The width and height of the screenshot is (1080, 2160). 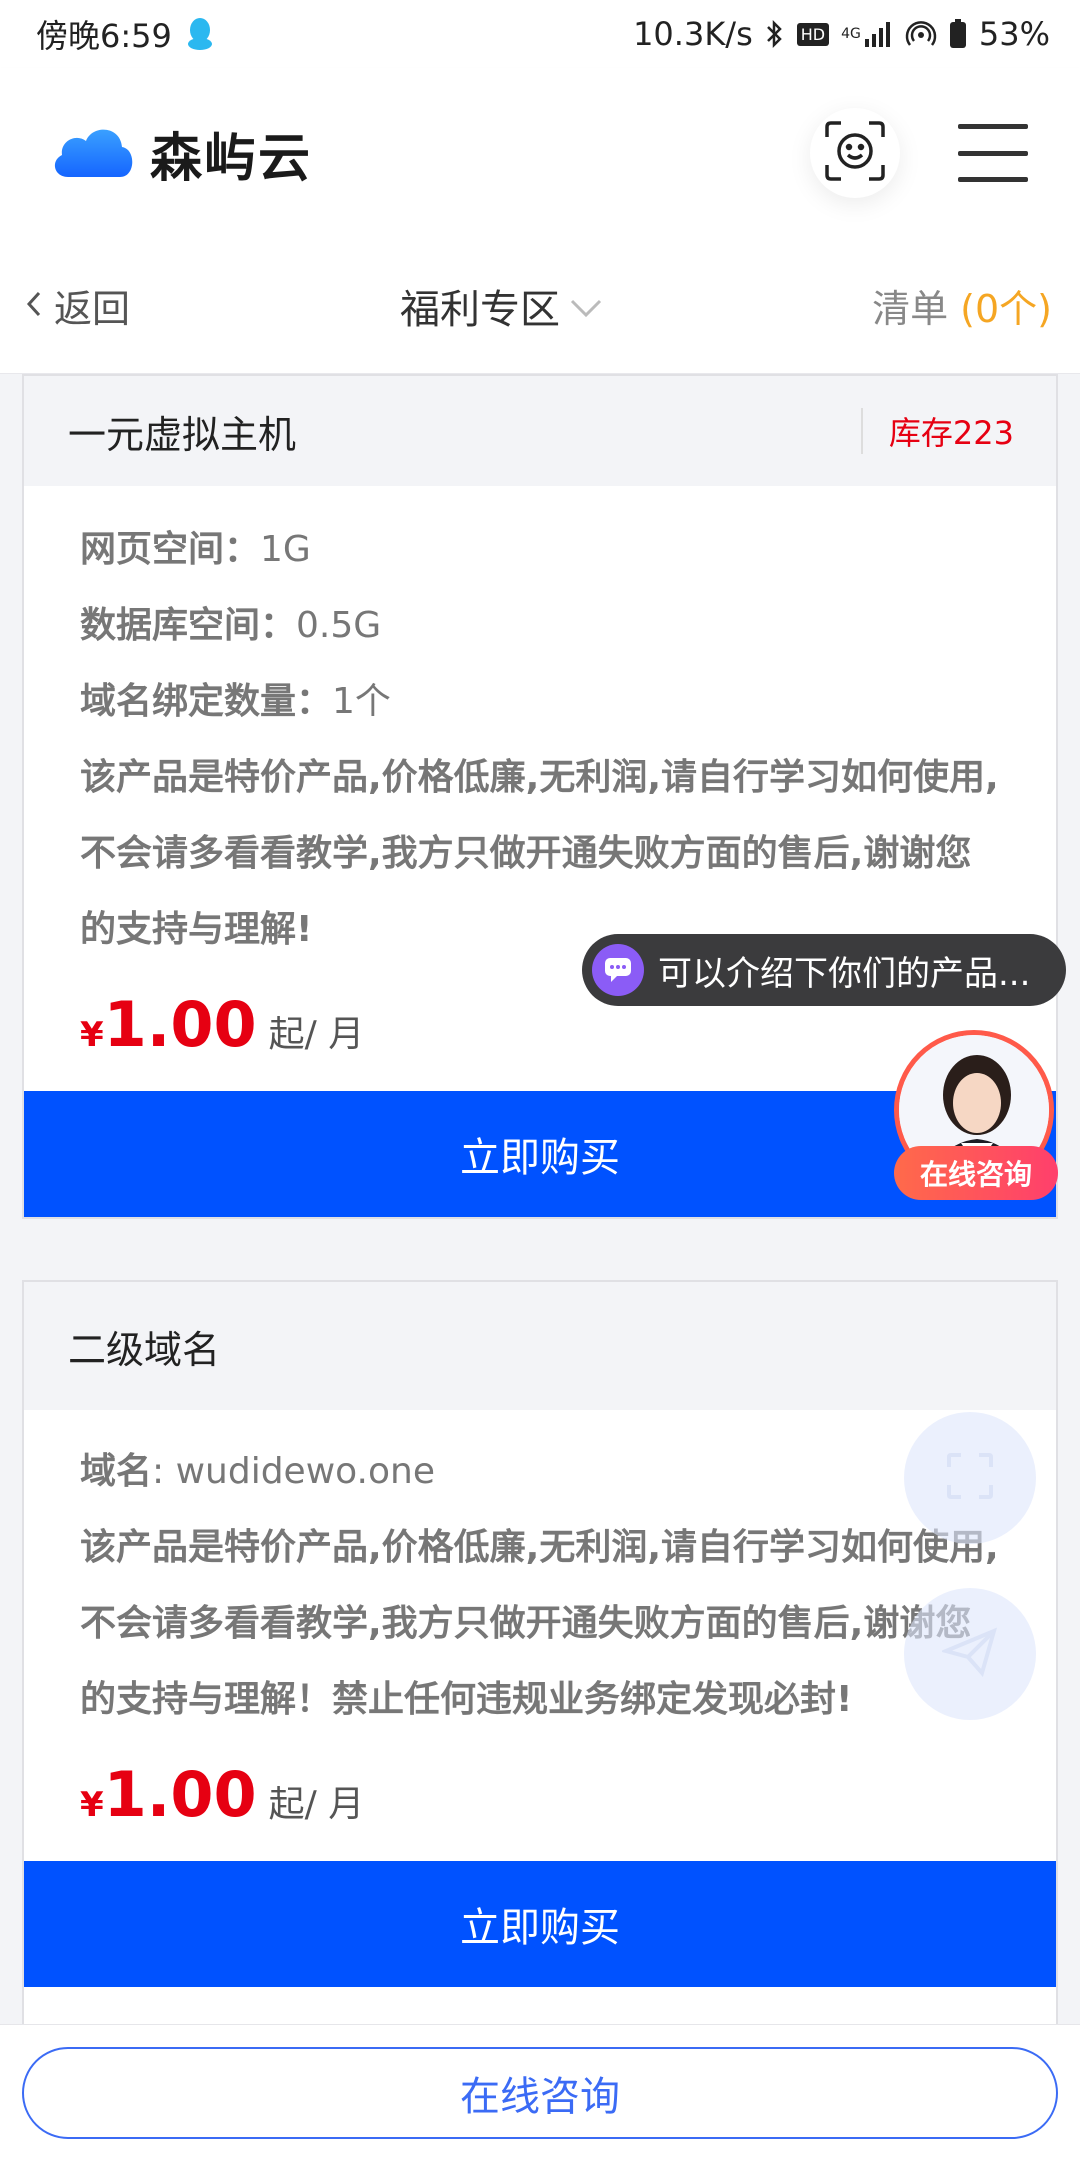 I want to click on brand-logo: 森屿云, so click(x=181, y=153).